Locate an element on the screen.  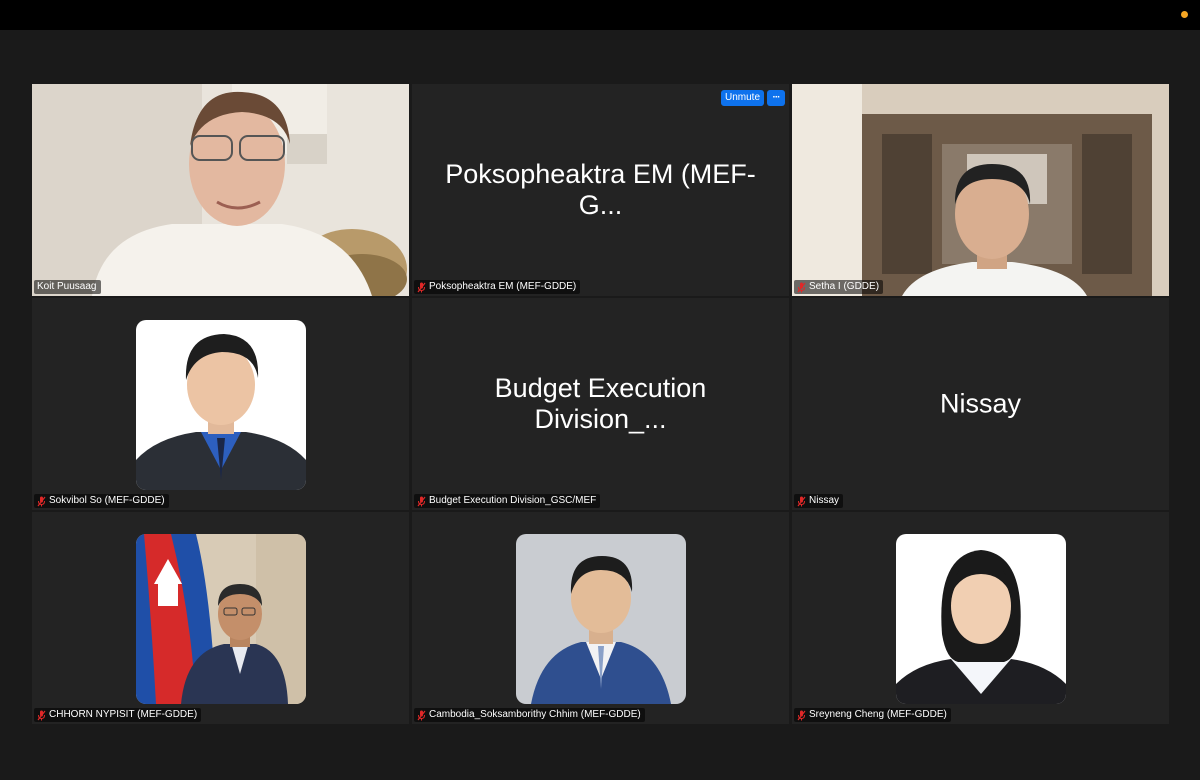
participant-tile-sokvibol-so: Sokvibol So (MEF-GDDE) is located at coordinates (220, 404).